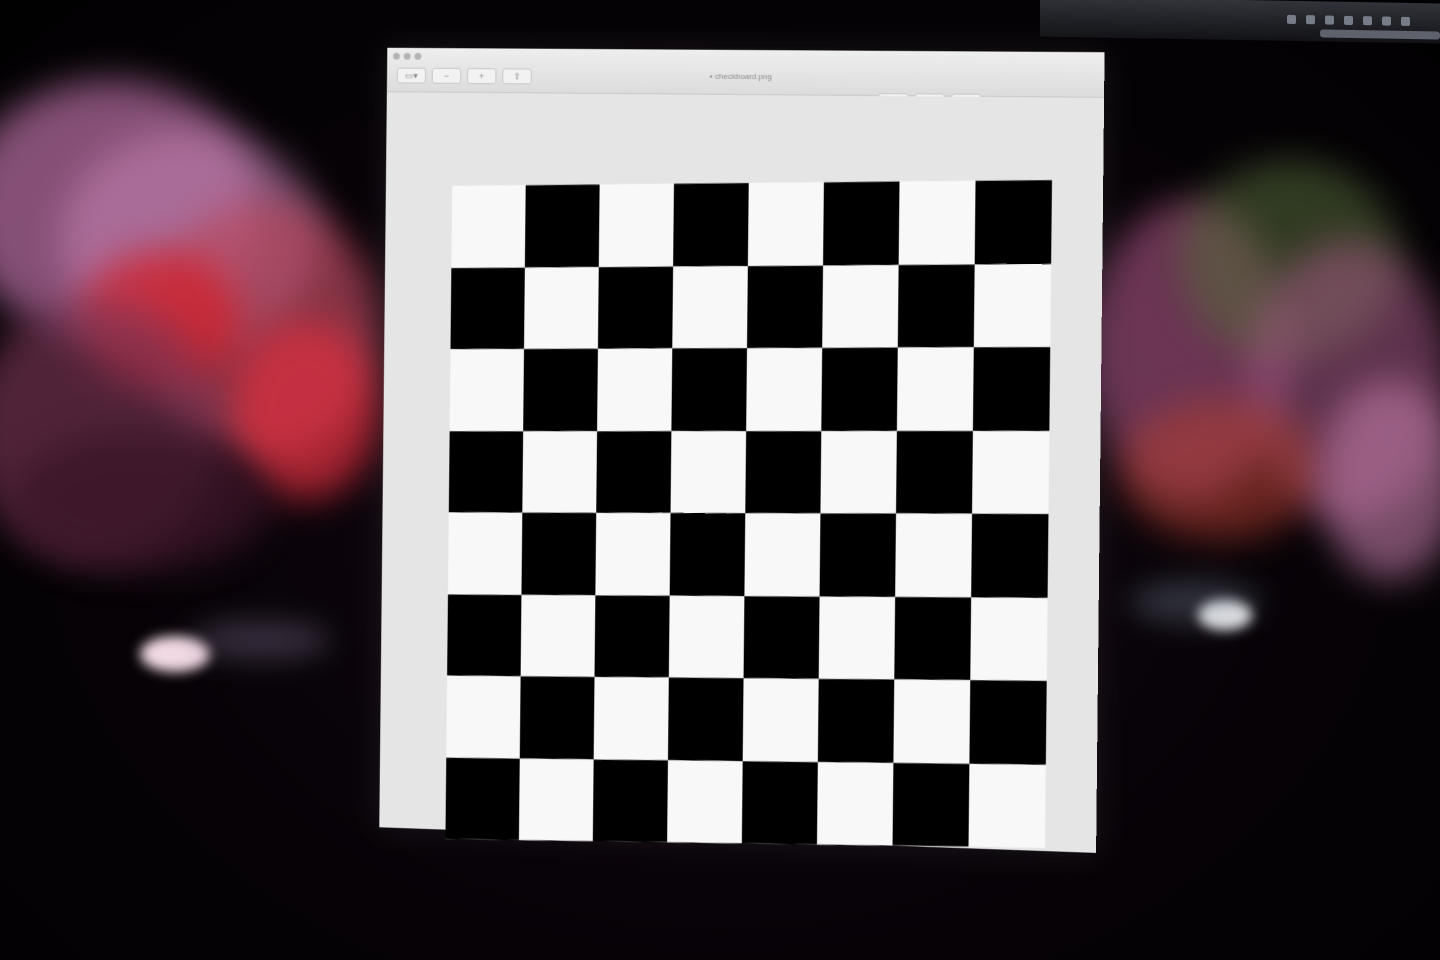  I want to click on window-controls, so click(407, 56).